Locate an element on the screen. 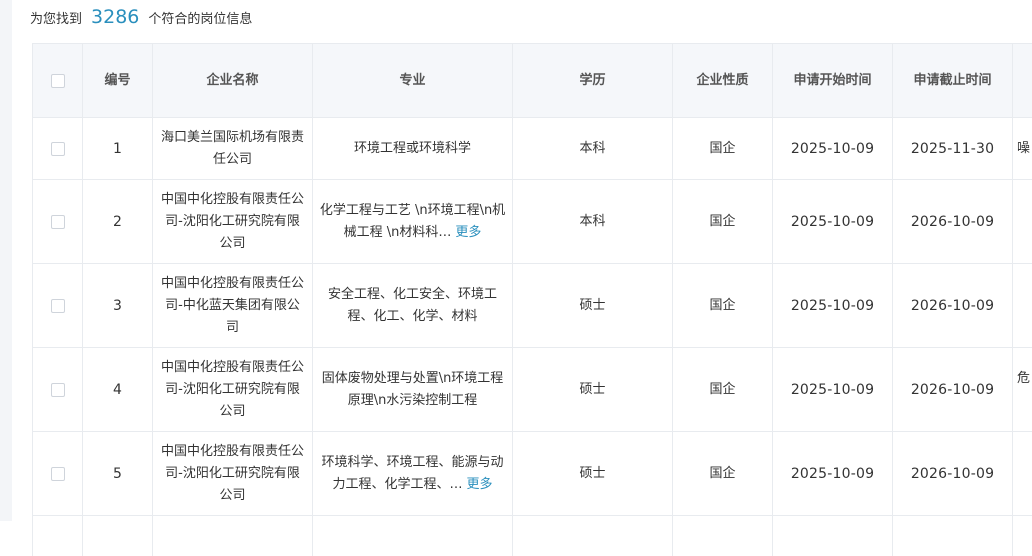  row-major: 固体废物处理与处置\n环境工程原理\n水污染控制工程 is located at coordinates (412, 389).